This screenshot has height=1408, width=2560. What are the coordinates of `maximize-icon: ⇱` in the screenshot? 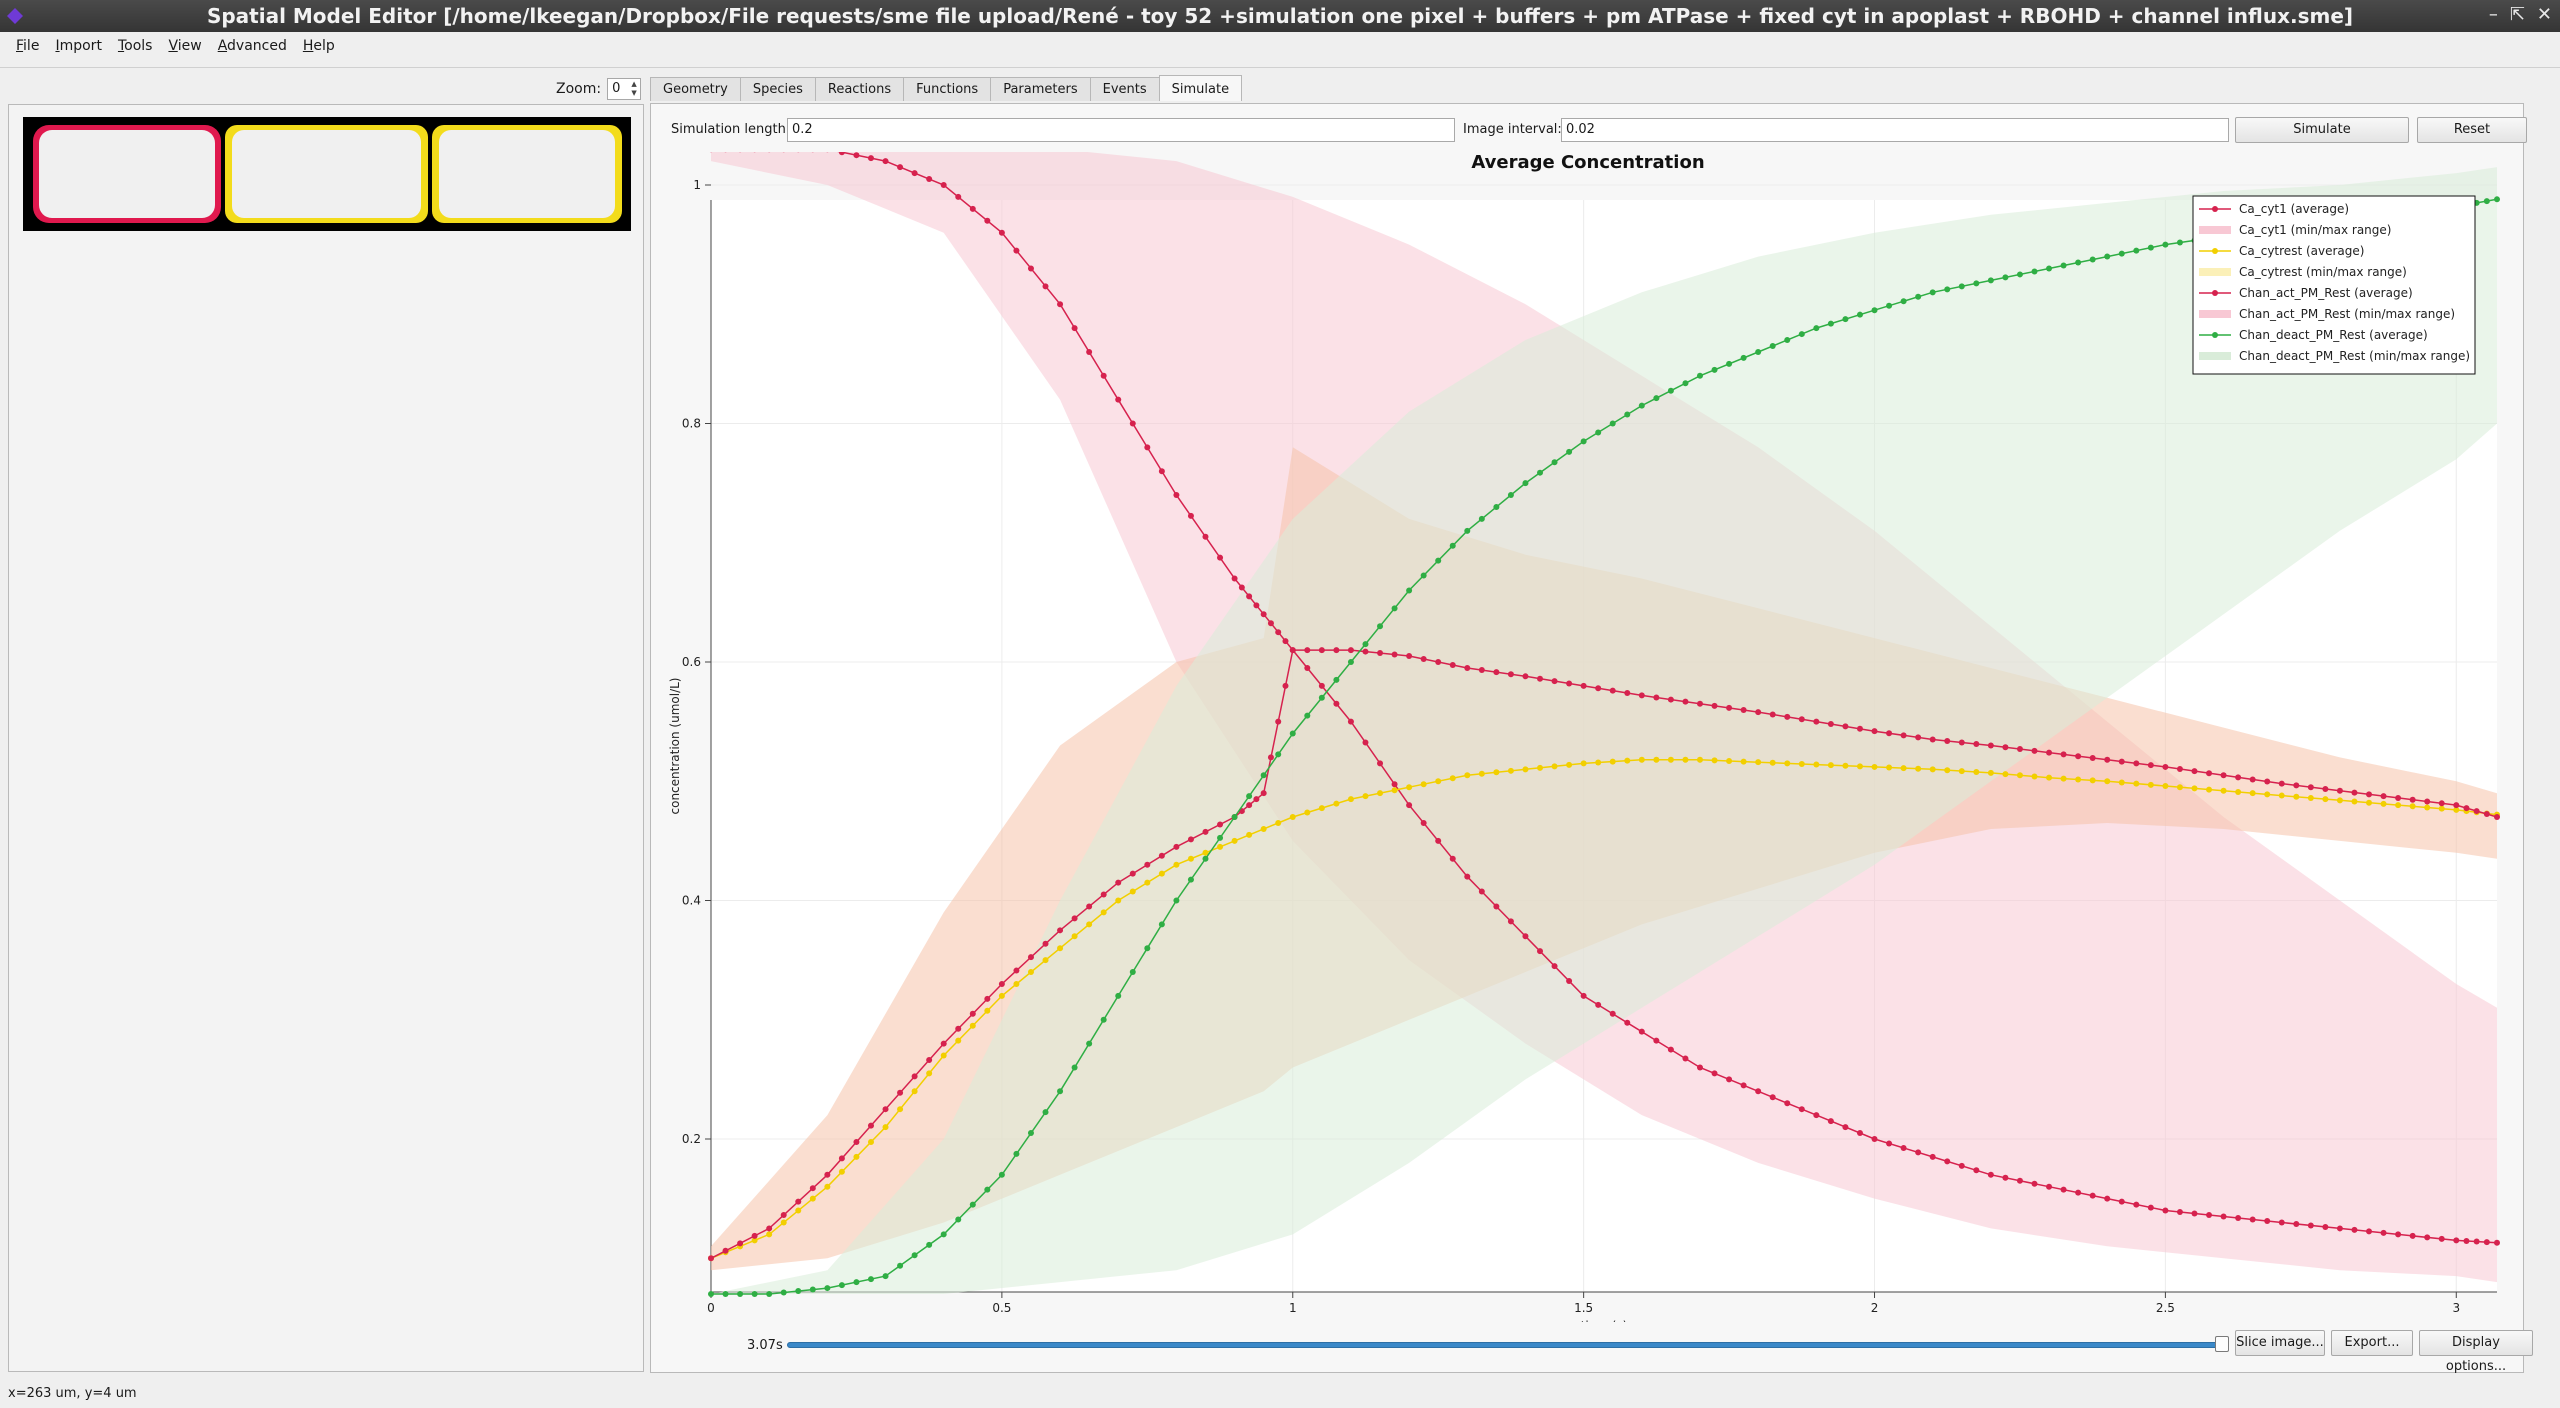 It's located at (2517, 14).